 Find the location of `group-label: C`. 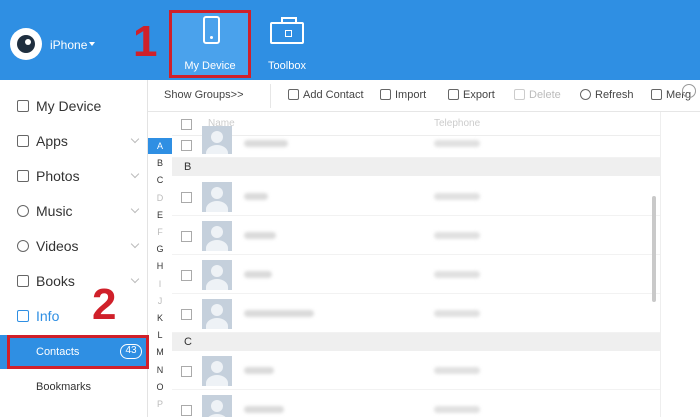

group-label: C is located at coordinates (188, 342).